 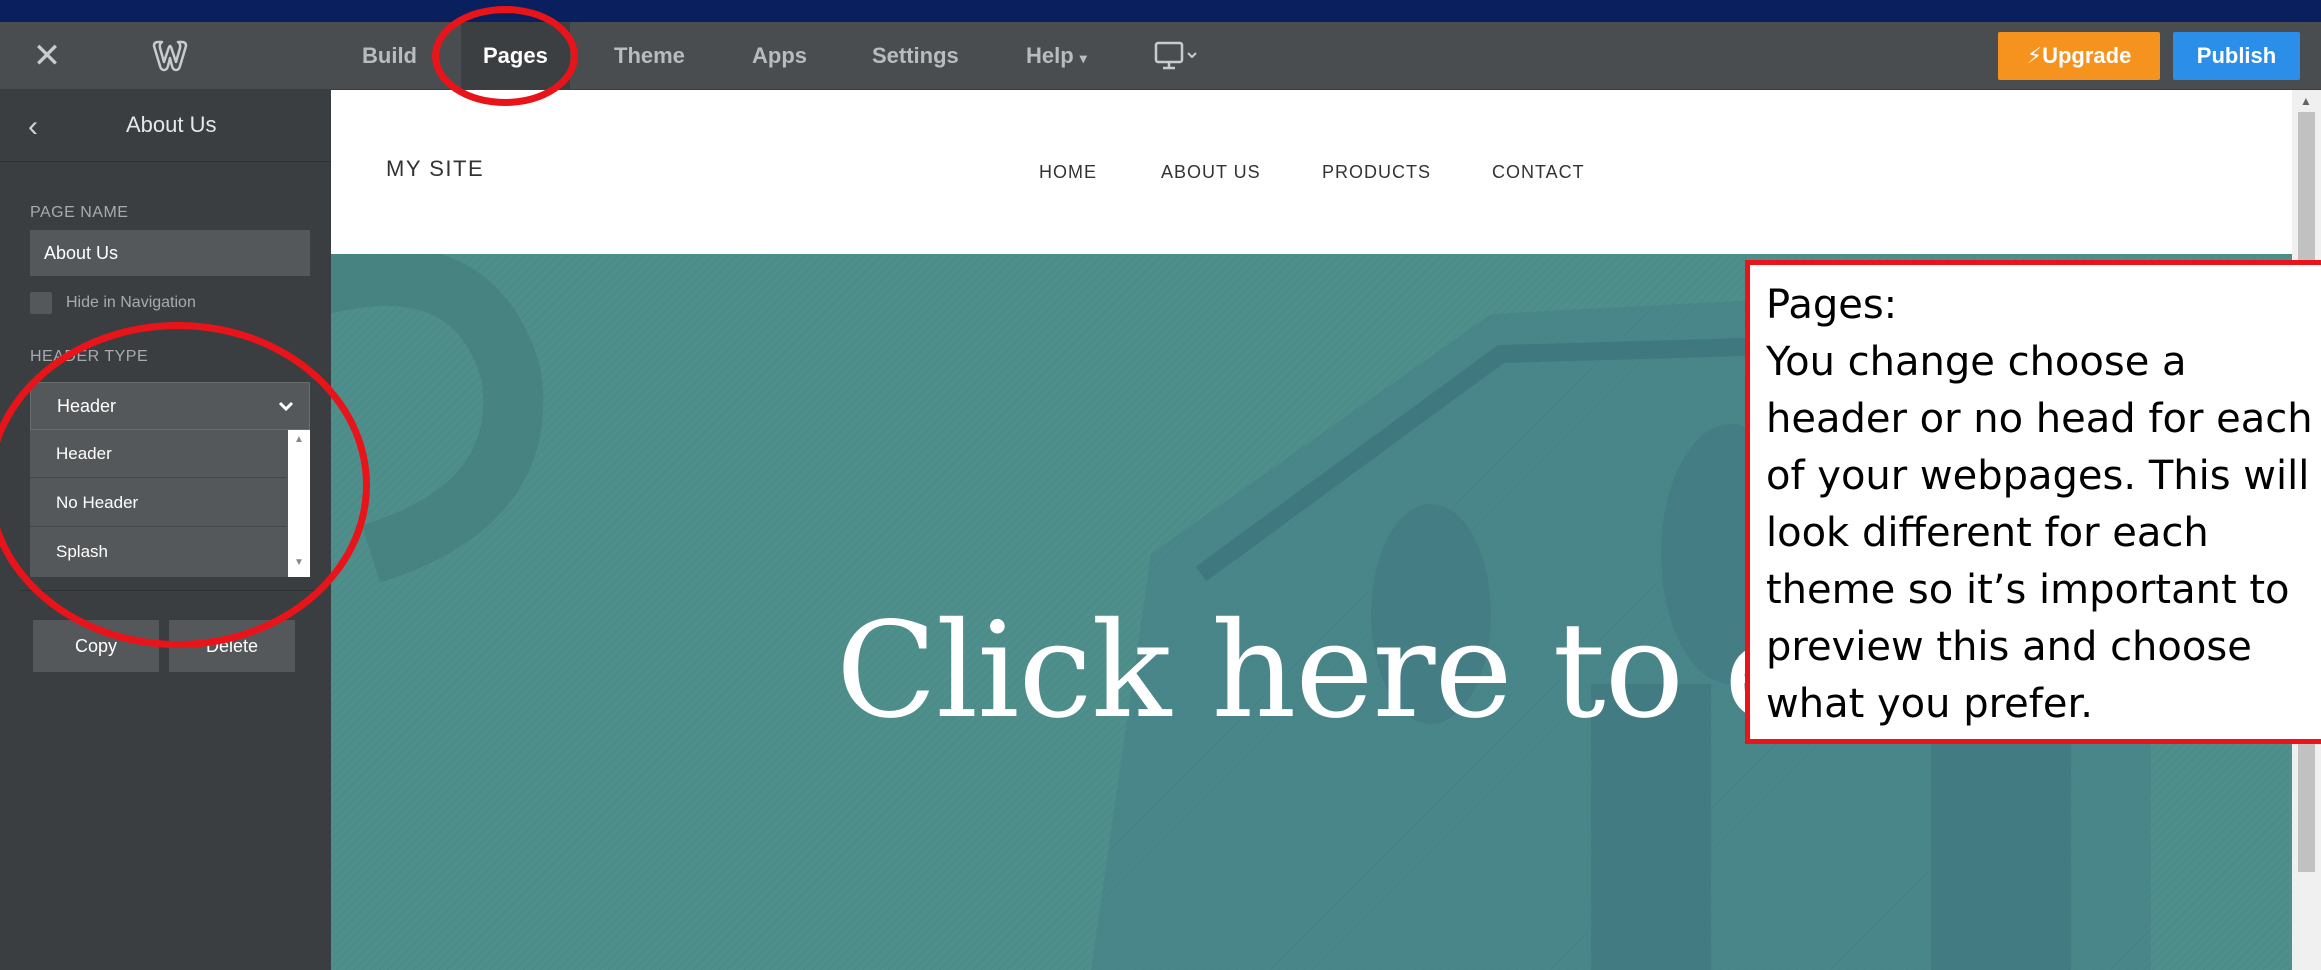 What do you see at coordinates (1211, 172) in the screenshot?
I see `site-nav-about-us: ABOUT US` at bounding box center [1211, 172].